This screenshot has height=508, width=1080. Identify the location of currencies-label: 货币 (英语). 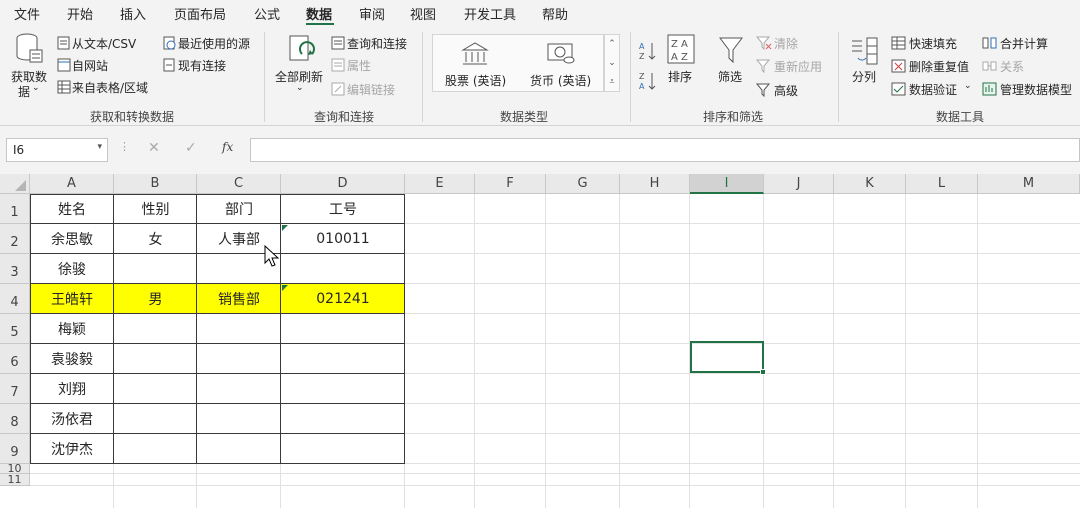
(561, 81).